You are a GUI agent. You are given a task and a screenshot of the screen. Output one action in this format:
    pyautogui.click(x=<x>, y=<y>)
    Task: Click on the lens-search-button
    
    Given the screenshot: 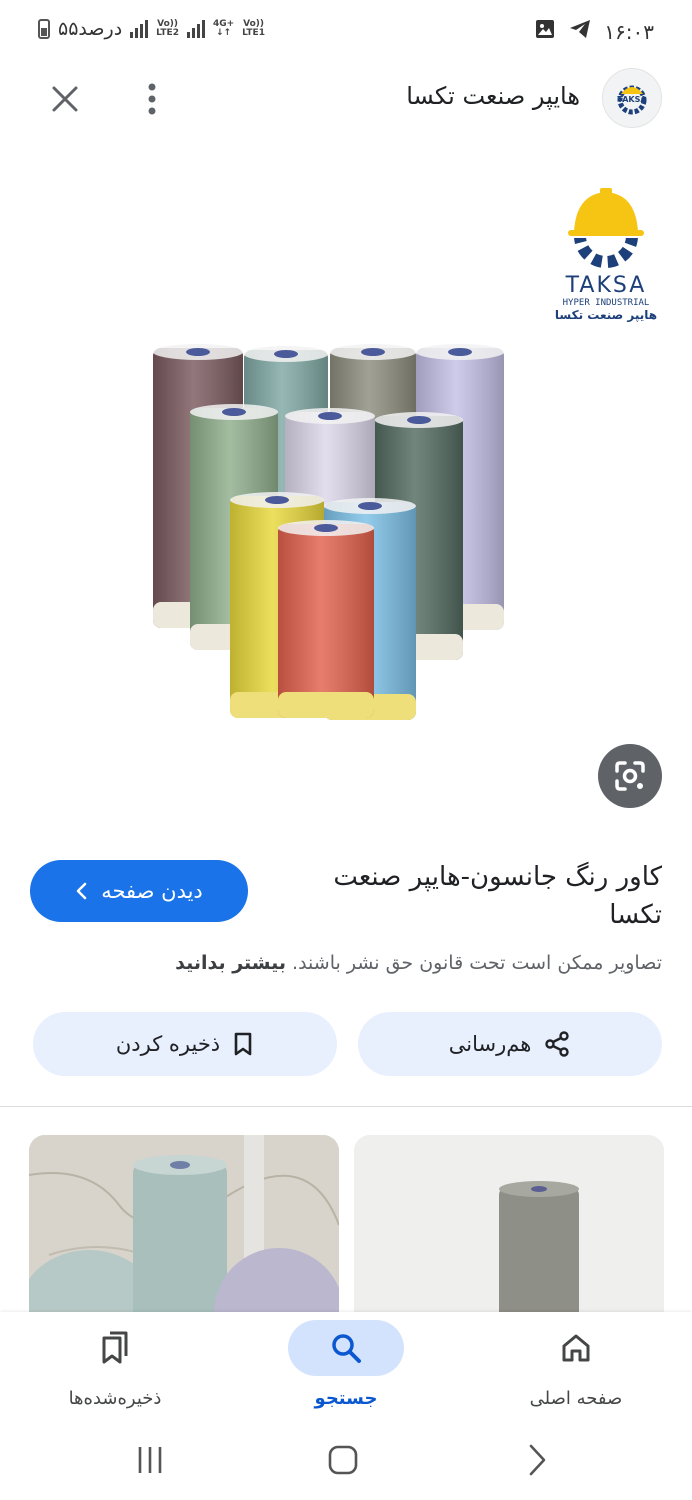 What is the action you would take?
    pyautogui.click(x=630, y=776)
    